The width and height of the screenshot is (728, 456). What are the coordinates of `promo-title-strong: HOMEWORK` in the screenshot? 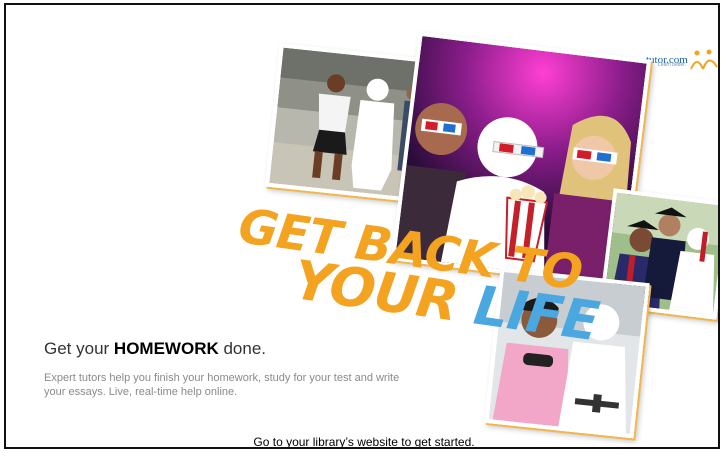 It's located at (166, 348).